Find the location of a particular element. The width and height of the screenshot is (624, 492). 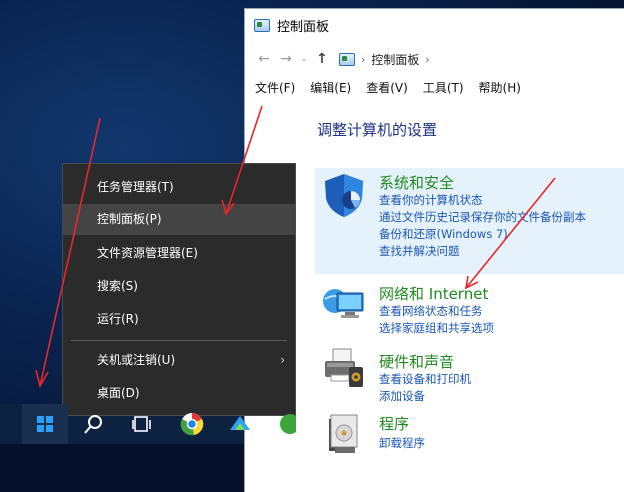

category-hardware-sound: 硬件和声音 查看设备和打印机 添加设备 is located at coordinates (469, 374).